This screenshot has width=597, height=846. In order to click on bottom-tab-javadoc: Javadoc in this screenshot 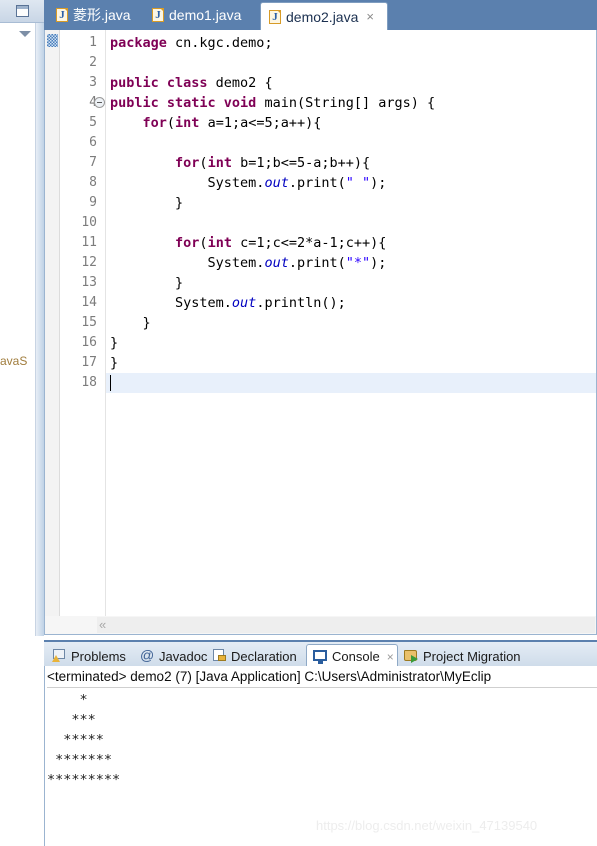, I will do `click(171, 656)`.